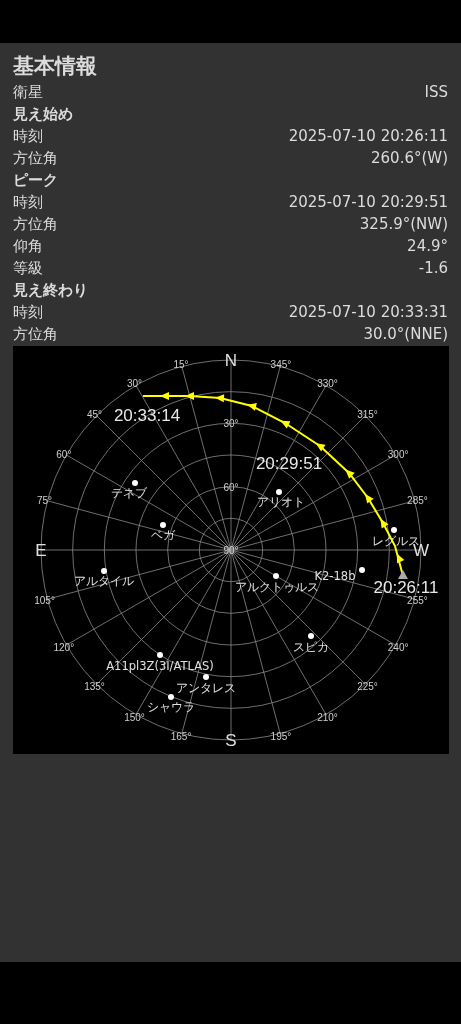 This screenshot has width=461, height=1024. What do you see at coordinates (327, 718) in the screenshot?
I see `azimuth-label: 210°` at bounding box center [327, 718].